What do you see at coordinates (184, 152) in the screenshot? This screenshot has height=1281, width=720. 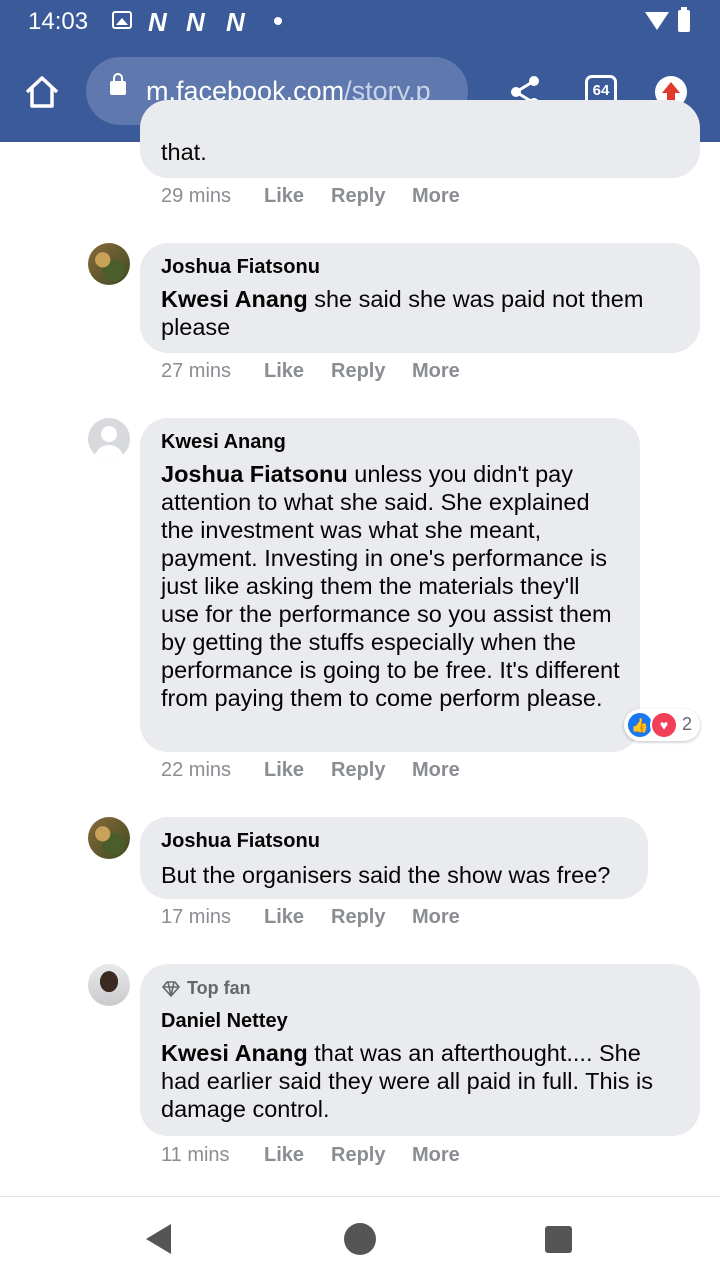 I see `comment-text: that.` at bounding box center [184, 152].